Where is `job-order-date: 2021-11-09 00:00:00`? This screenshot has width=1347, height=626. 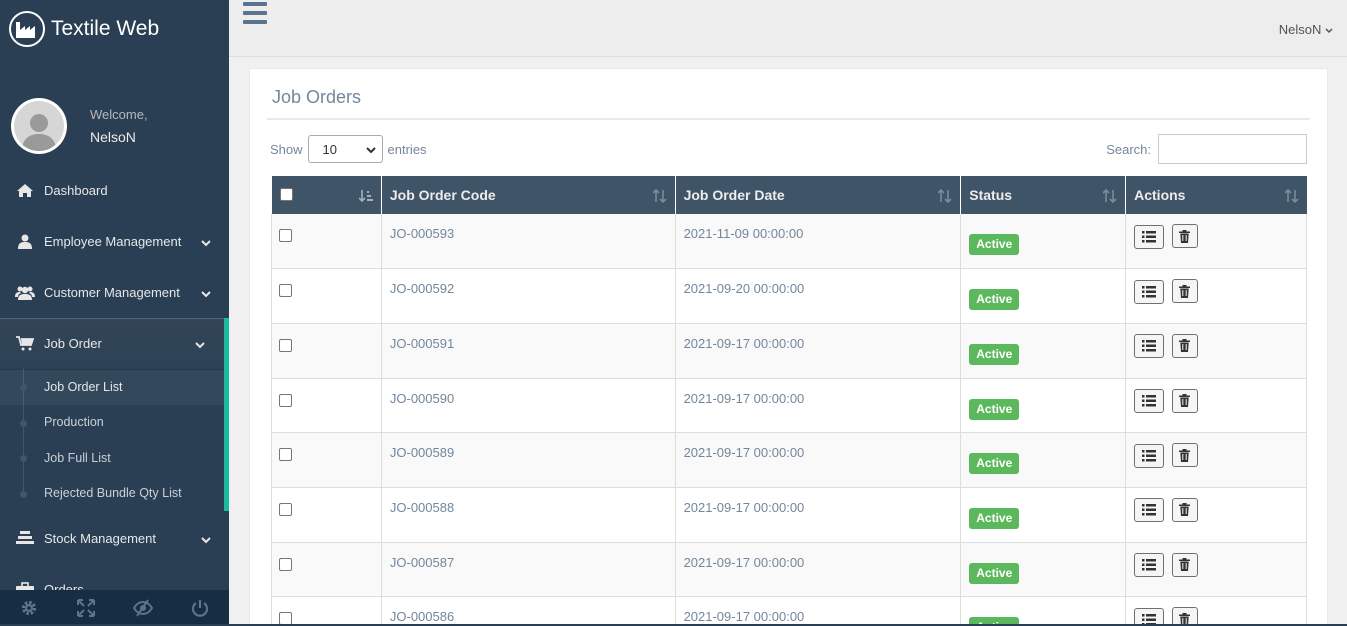
job-order-date: 2021-11-09 00:00:00 is located at coordinates (743, 233).